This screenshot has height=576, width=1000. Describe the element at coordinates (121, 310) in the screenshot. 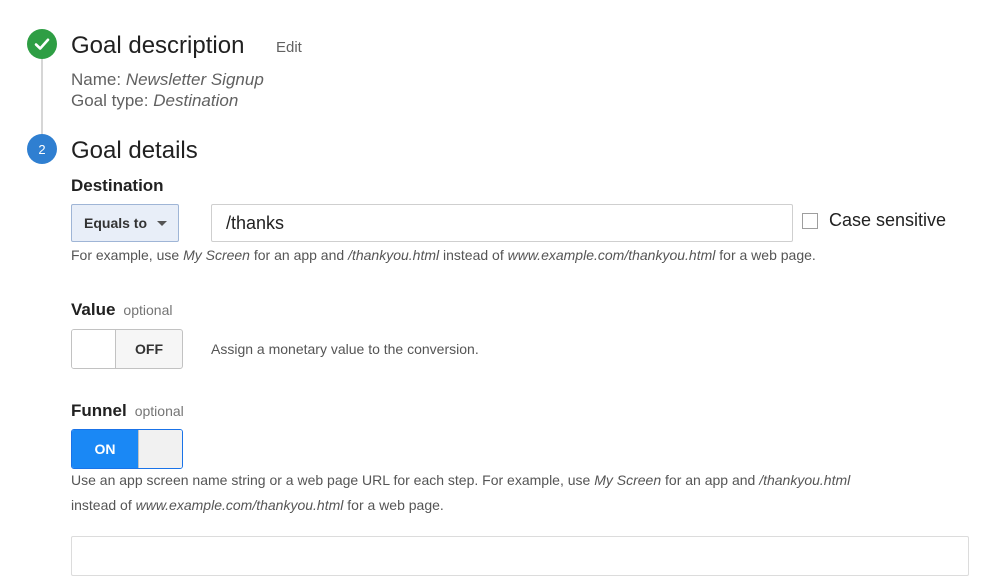

I see `value-section-label: Value optional` at that location.